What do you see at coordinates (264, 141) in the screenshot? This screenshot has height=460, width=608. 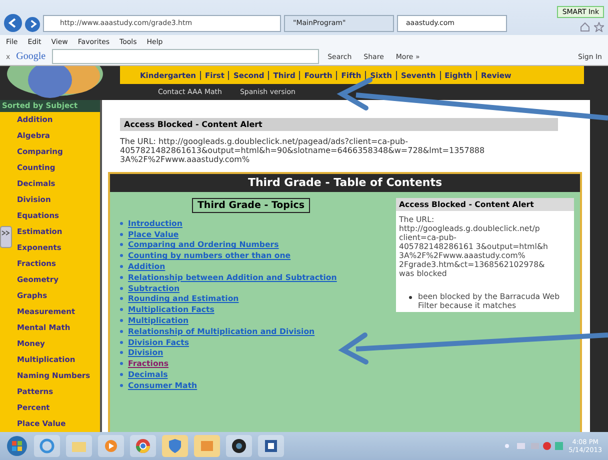 I see `alert-text: The URL: http://googleads.g.doubleclick.net/pagead/ads?client=ca-pub-` at bounding box center [264, 141].